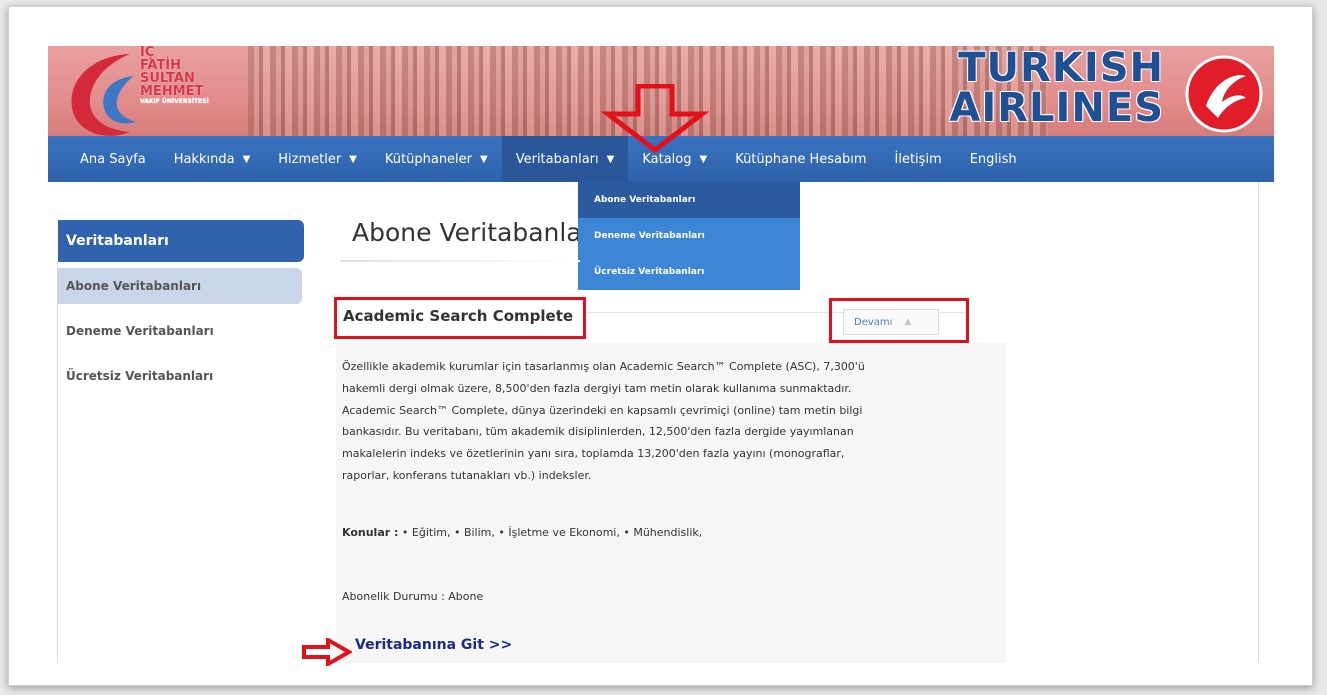 This screenshot has height=695, width=1327. What do you see at coordinates (460, 318) in the screenshot?
I see `annotation-box-title` at bounding box center [460, 318].